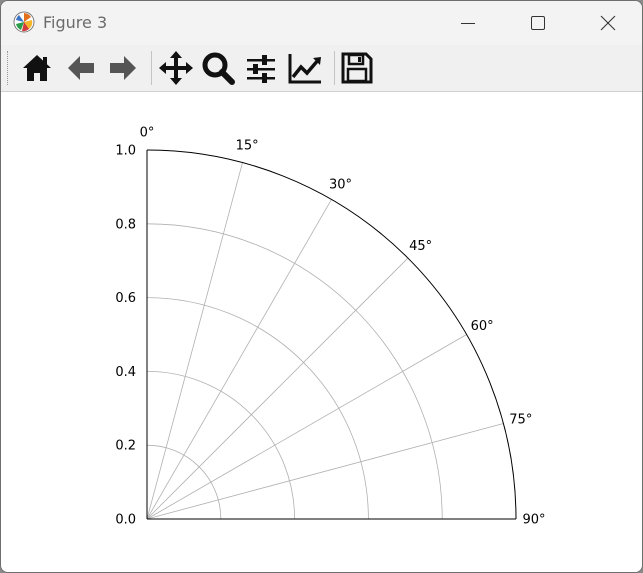 The height and width of the screenshot is (573, 643). I want to click on theta-tick-label: 30°, so click(340, 184).